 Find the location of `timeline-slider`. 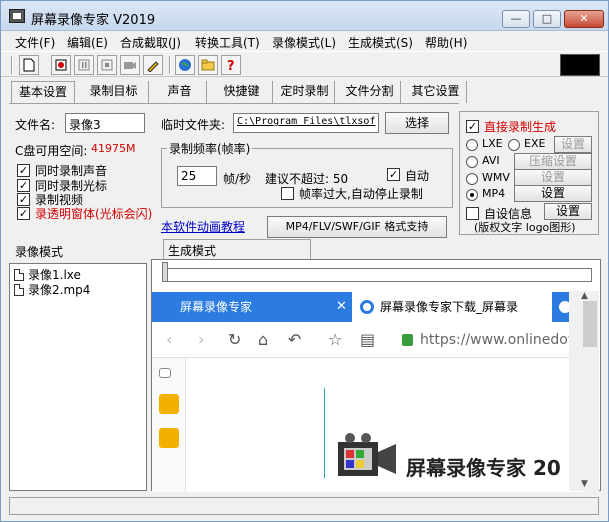

timeline-slider is located at coordinates (378, 275).